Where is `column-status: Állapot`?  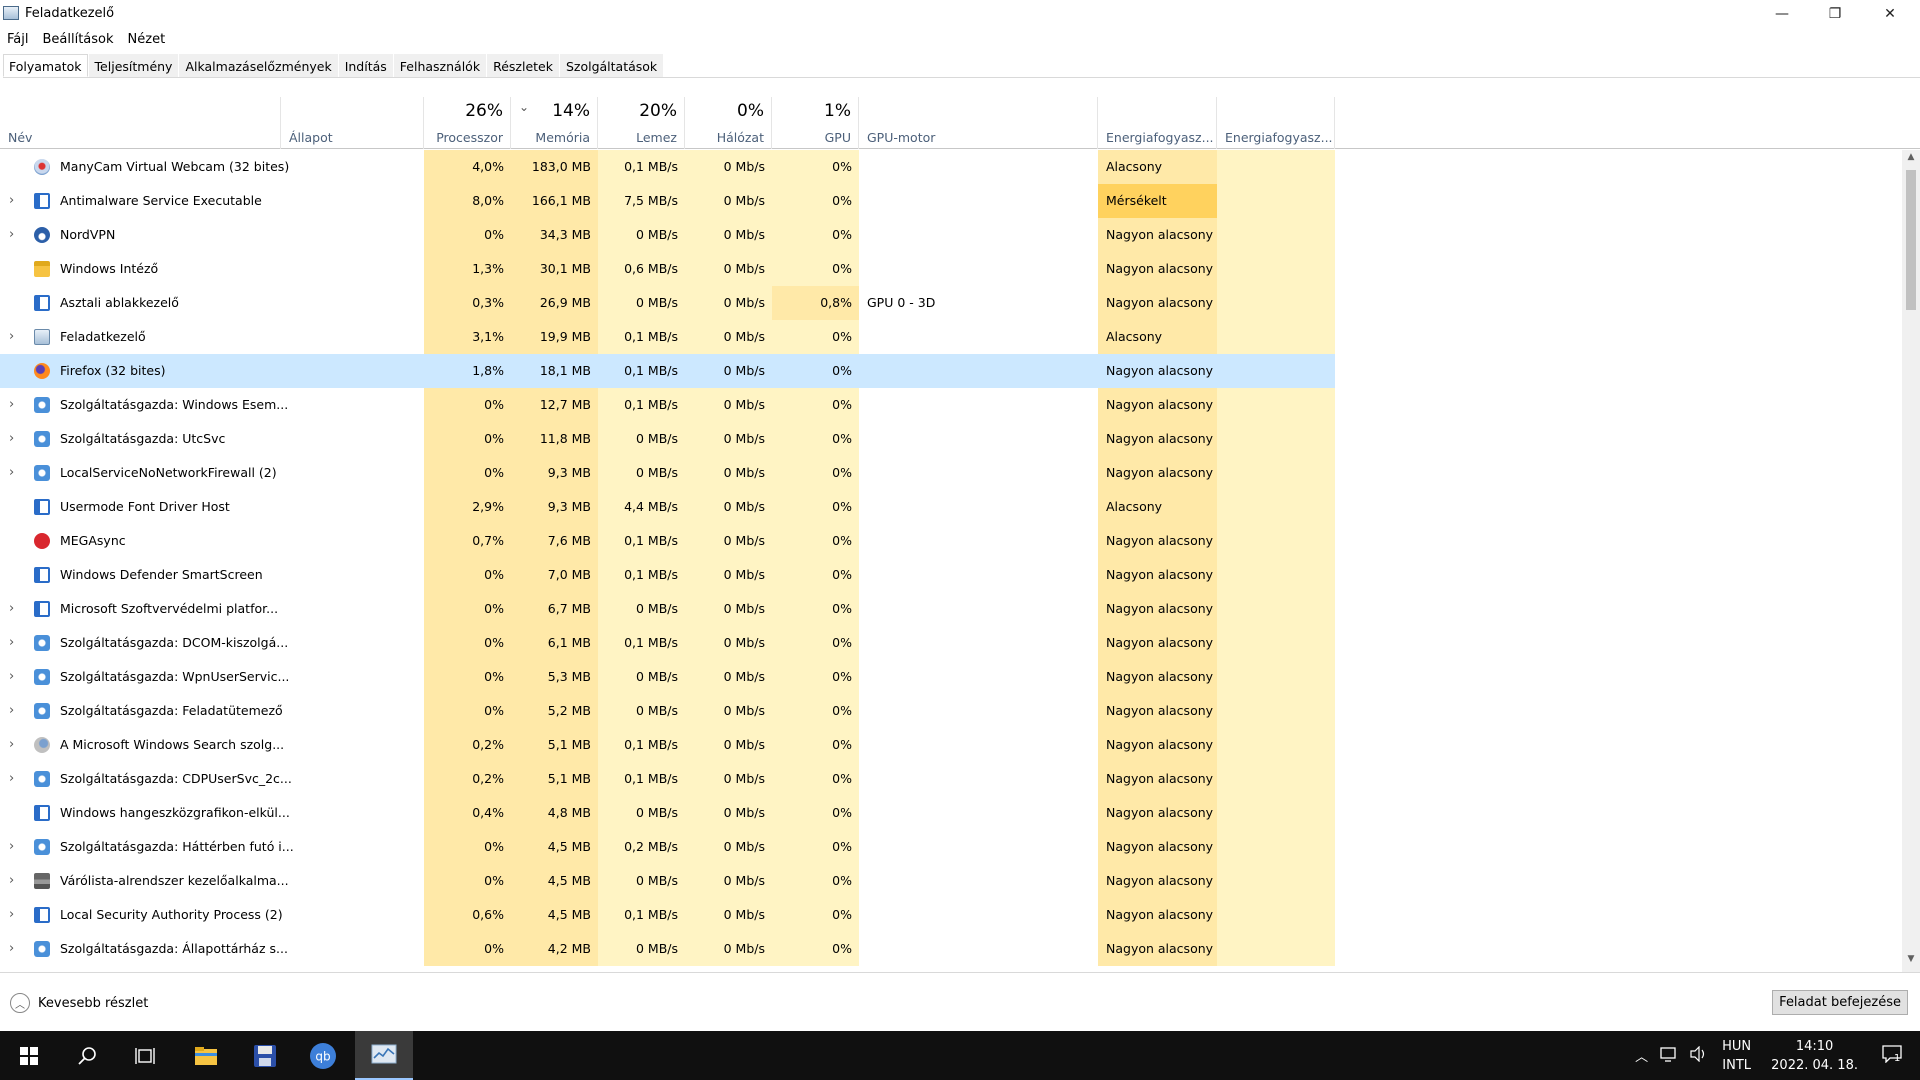
column-status: Állapot is located at coordinates (352, 123).